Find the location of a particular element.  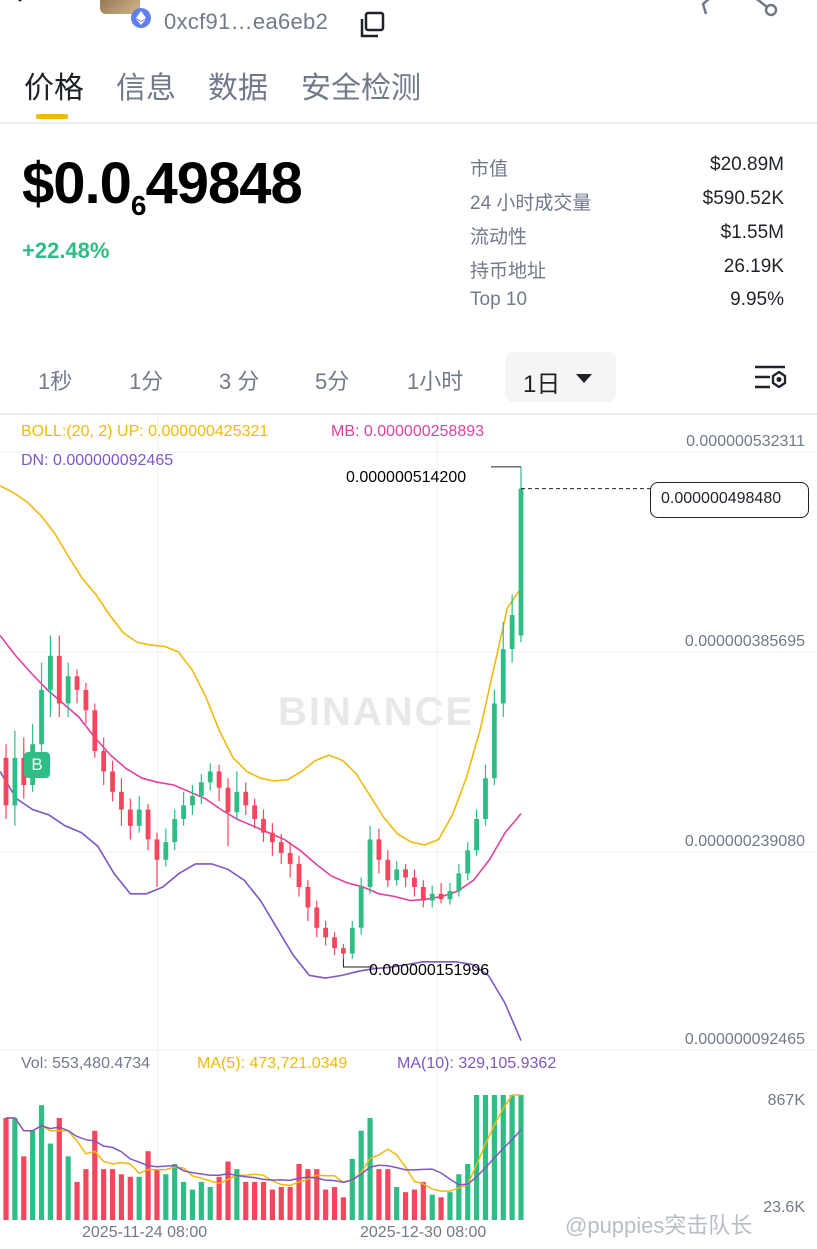

date-label: 2025-11-24 08:00 is located at coordinates (145, 1232).